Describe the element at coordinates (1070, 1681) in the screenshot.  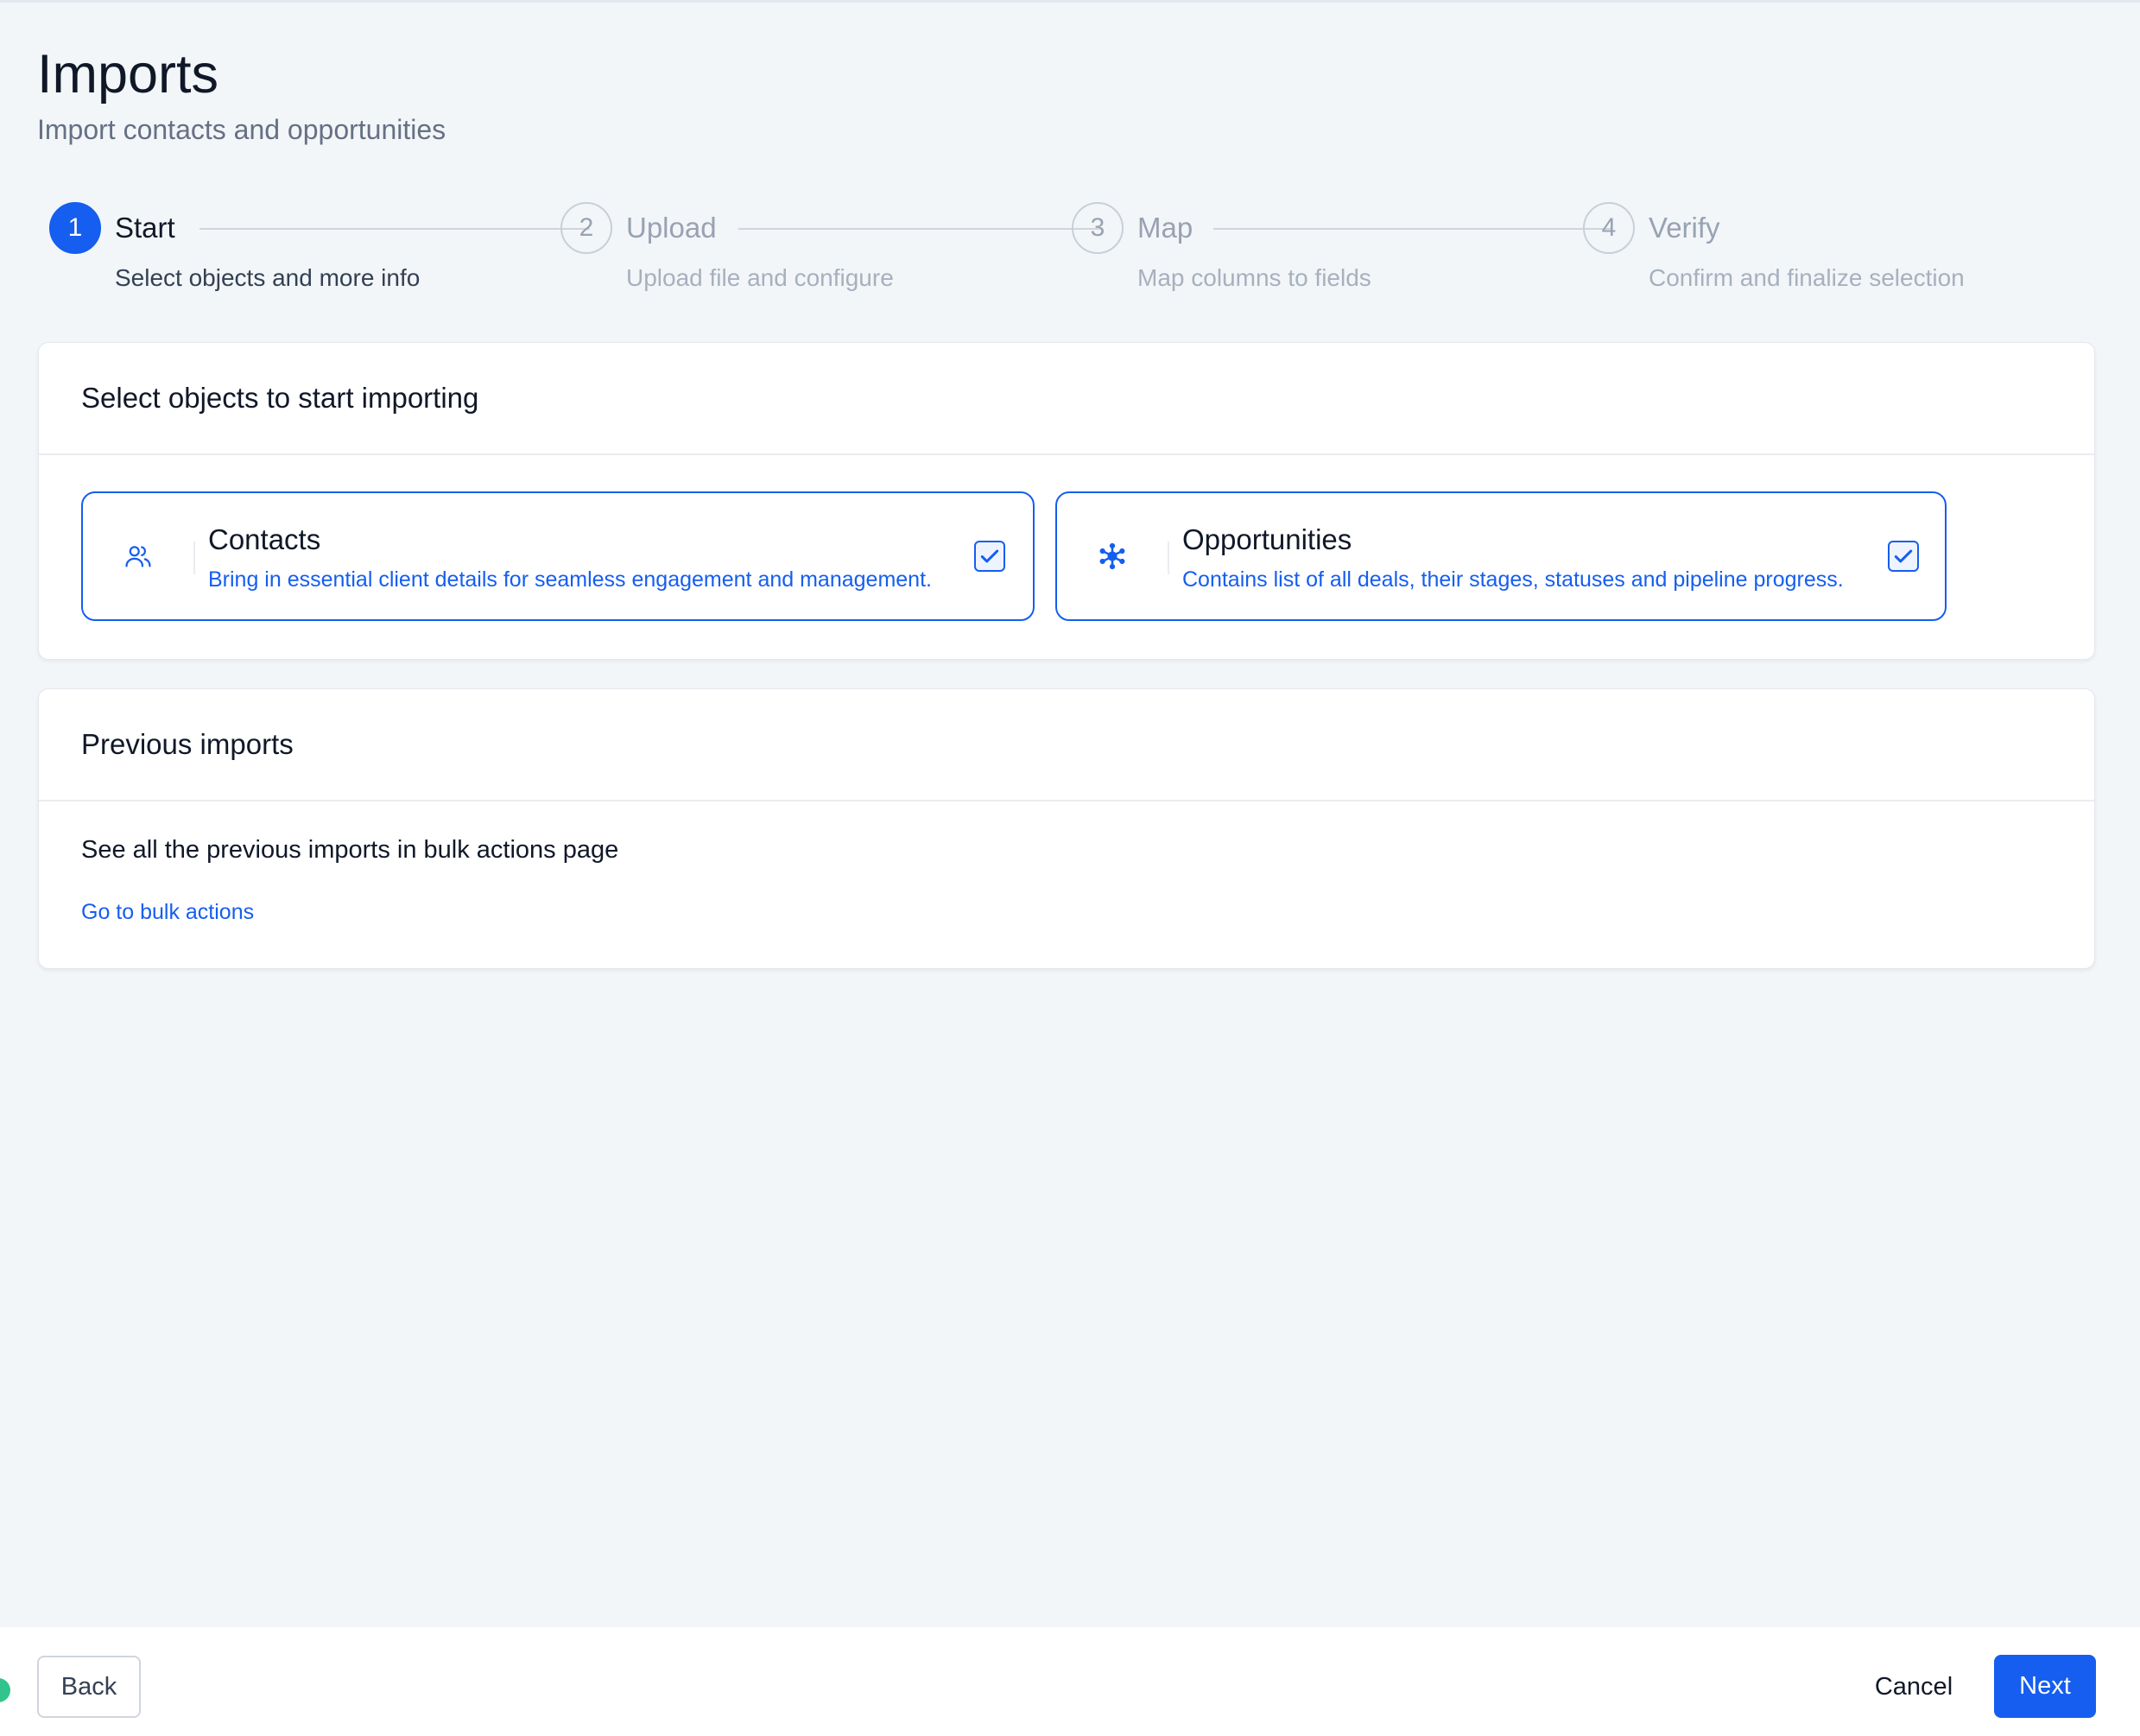
I see `footer-bar: Back Cancel Next` at that location.